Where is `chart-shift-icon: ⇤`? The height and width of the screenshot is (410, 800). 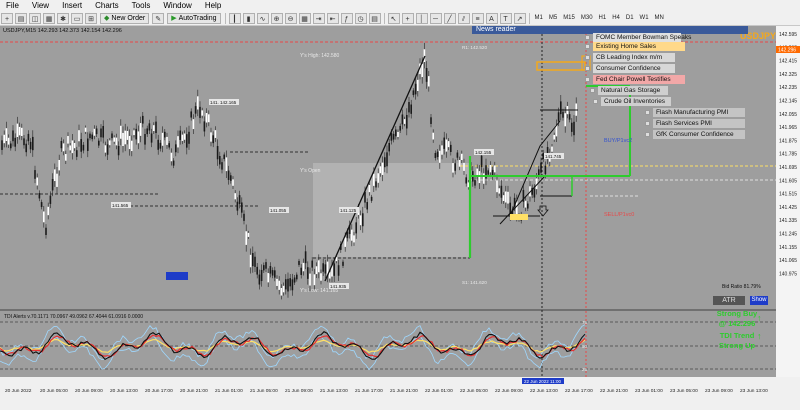
chart-shift-icon: ⇤ is located at coordinates (332, 18).